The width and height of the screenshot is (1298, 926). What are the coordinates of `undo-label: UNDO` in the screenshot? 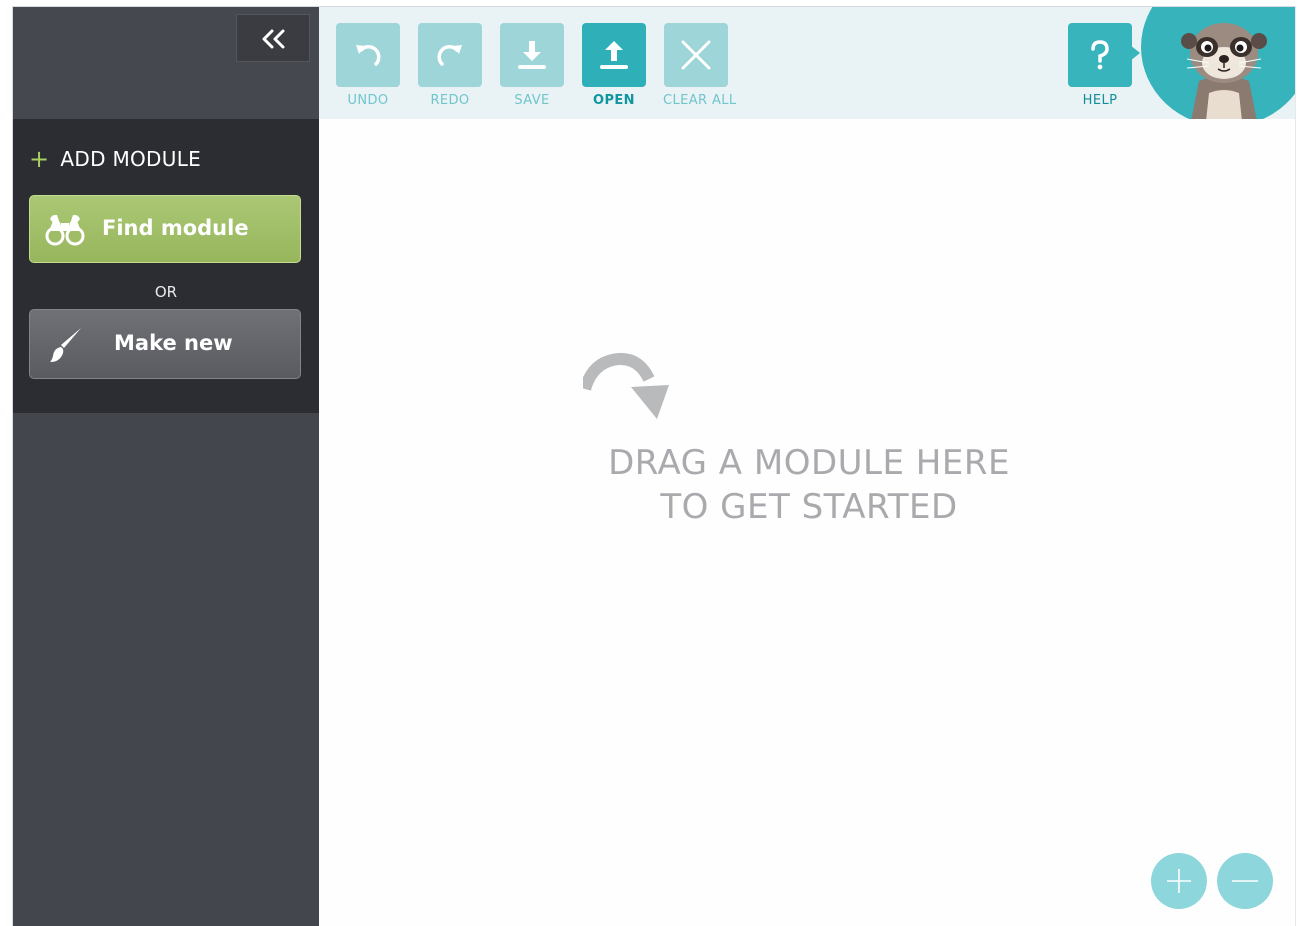 It's located at (368, 100).